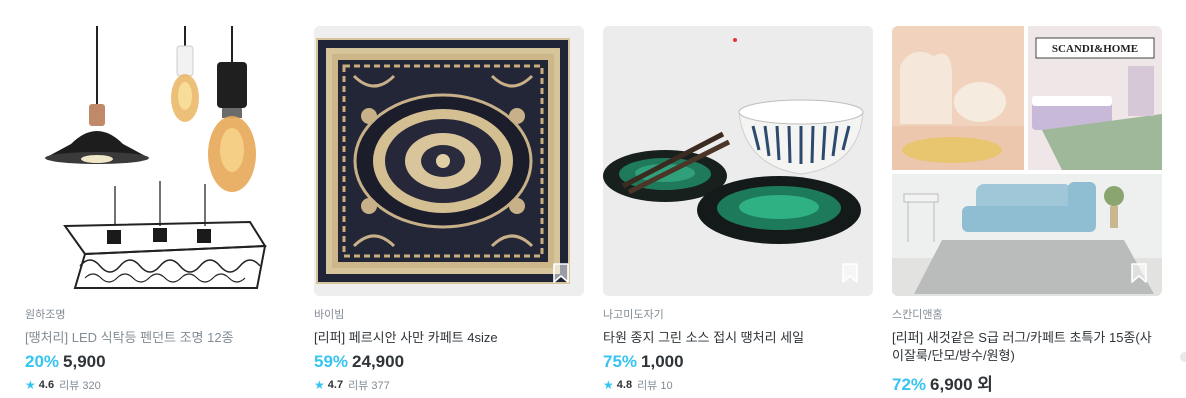 The height and width of the screenshot is (398, 1186). What do you see at coordinates (655, 386) in the screenshot?
I see `review-count: 리뷰 10` at bounding box center [655, 386].